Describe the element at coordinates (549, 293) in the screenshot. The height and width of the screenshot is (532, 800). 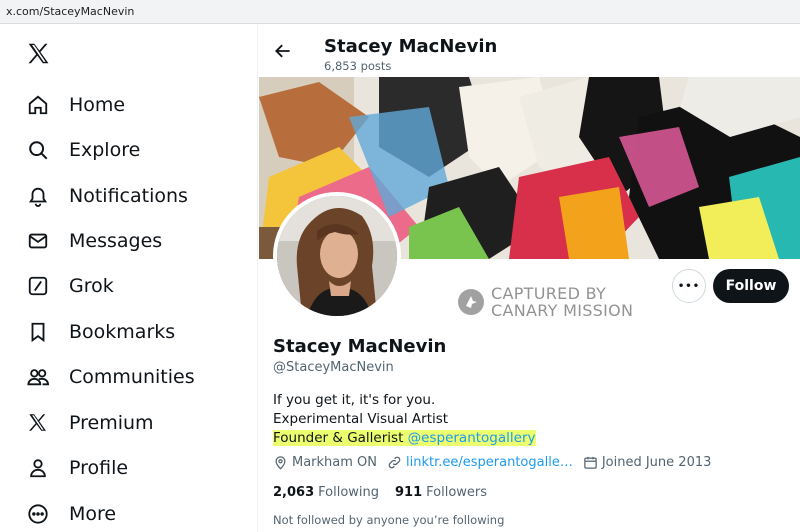
I see `watermark-line-1: CAPTURED BY` at that location.